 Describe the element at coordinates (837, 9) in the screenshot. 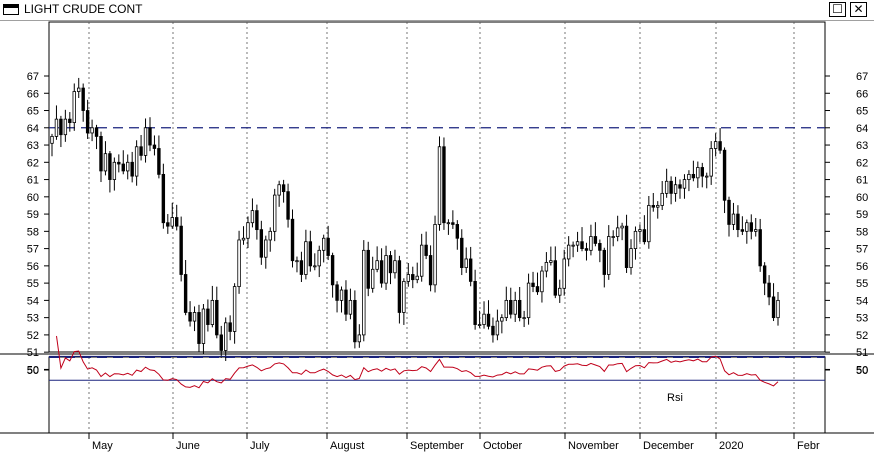

I see `maximize-button: ☐` at that location.